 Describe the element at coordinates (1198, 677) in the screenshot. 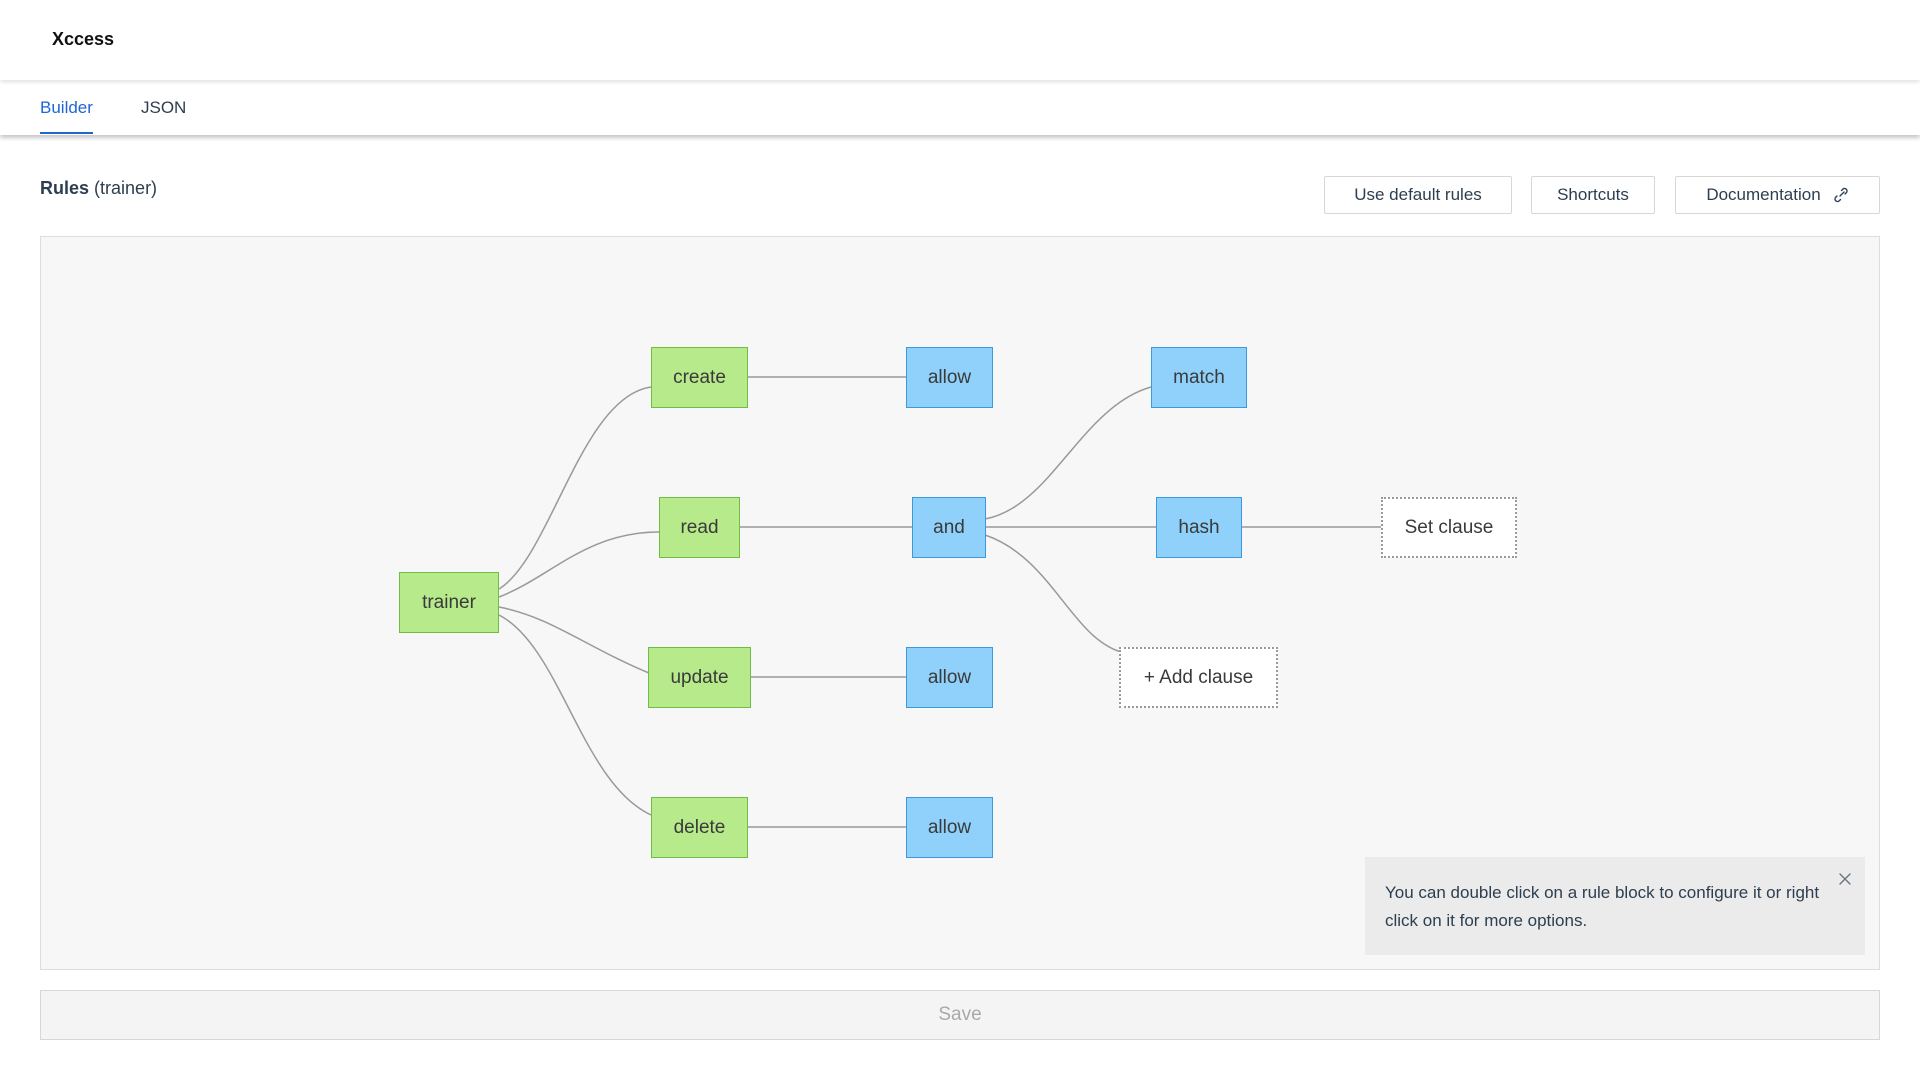

I see `add-clause-node: + Add clause` at that location.